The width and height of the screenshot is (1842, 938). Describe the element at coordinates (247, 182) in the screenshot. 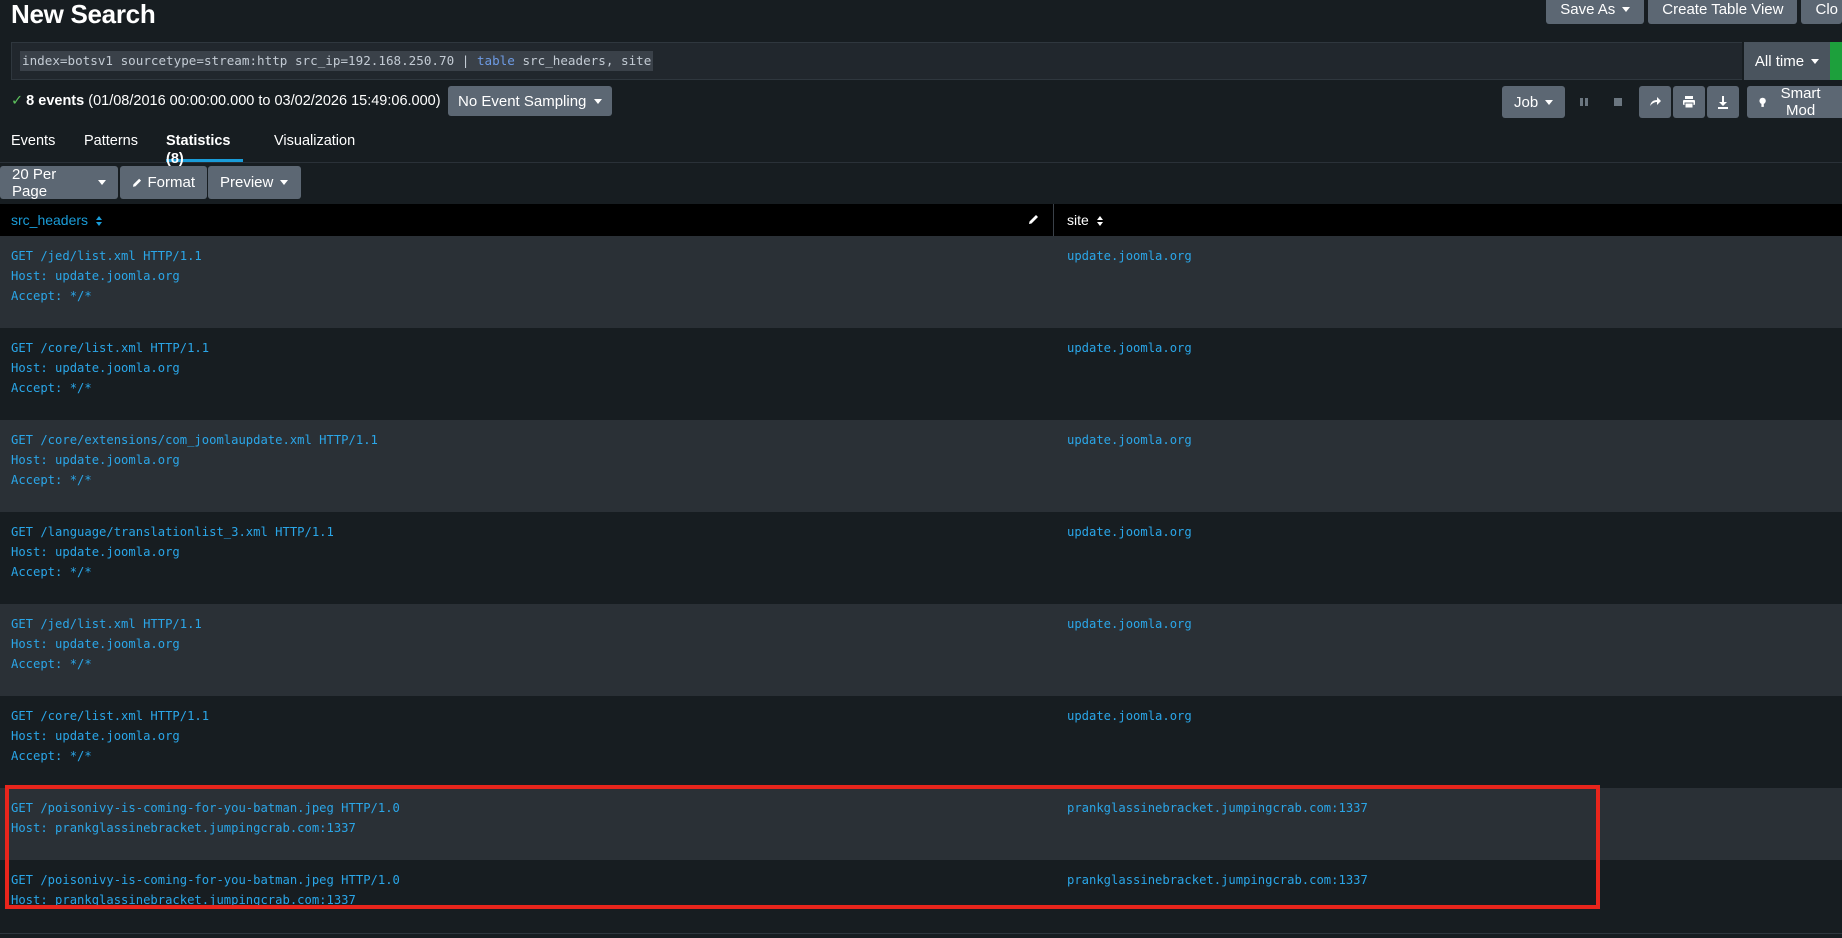

I see `preview-label: Preview` at that location.